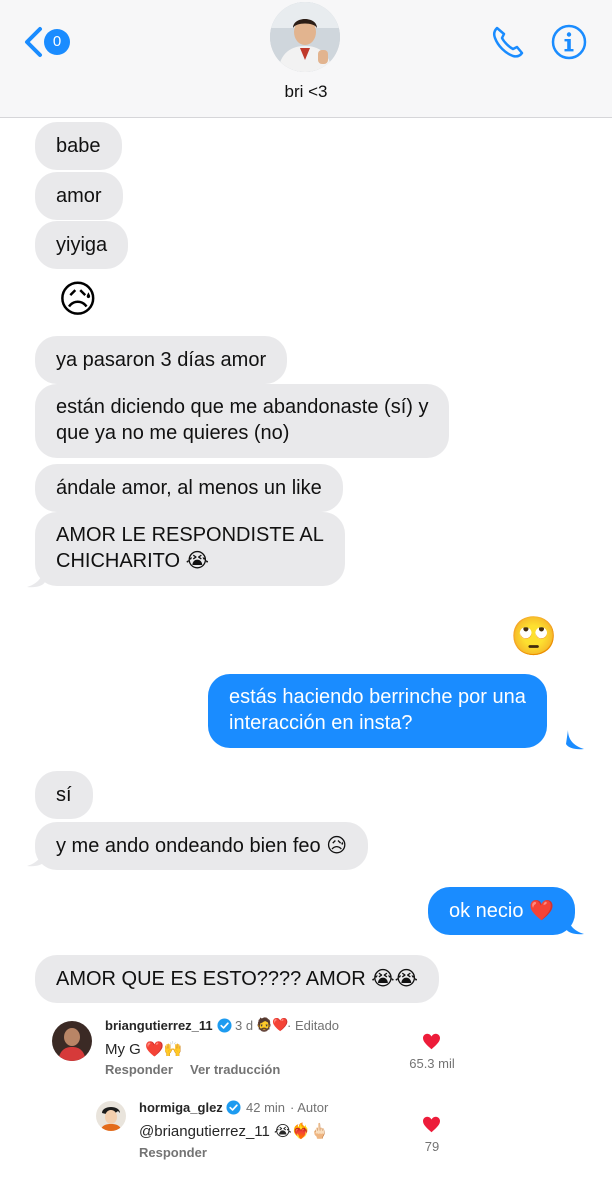 Image resolution: width=612 pixels, height=1200 pixels. I want to click on info-icon, so click(569, 42).